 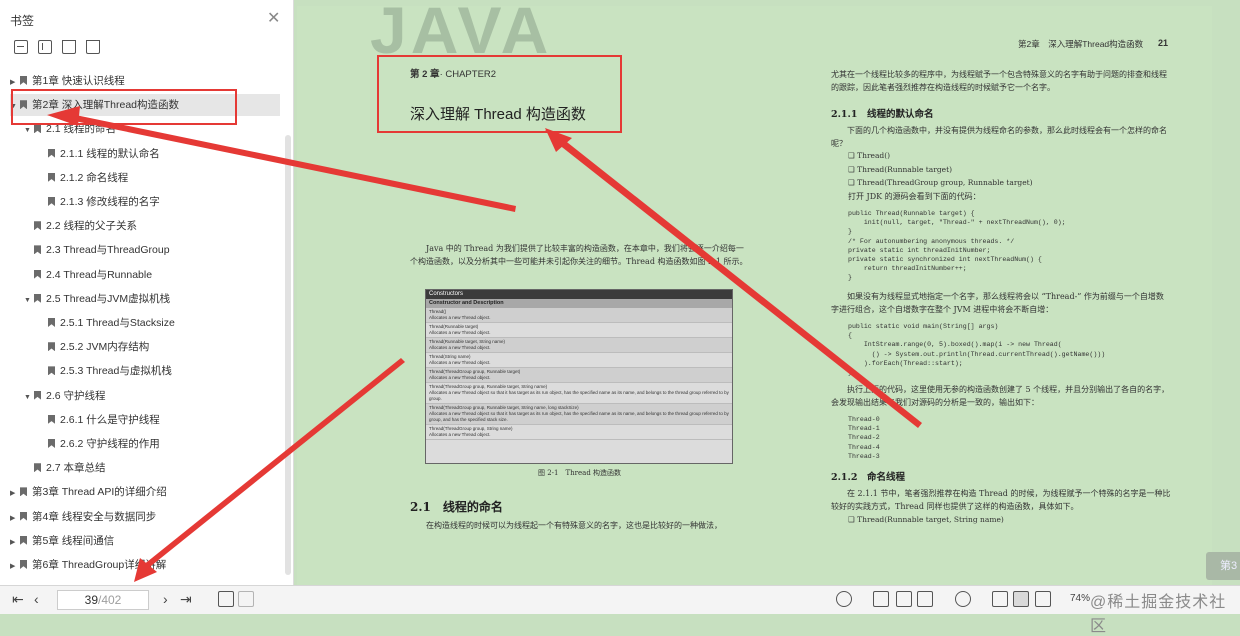 I want to click on annotation-arrow-to-toc, so click(x=288, y=162).